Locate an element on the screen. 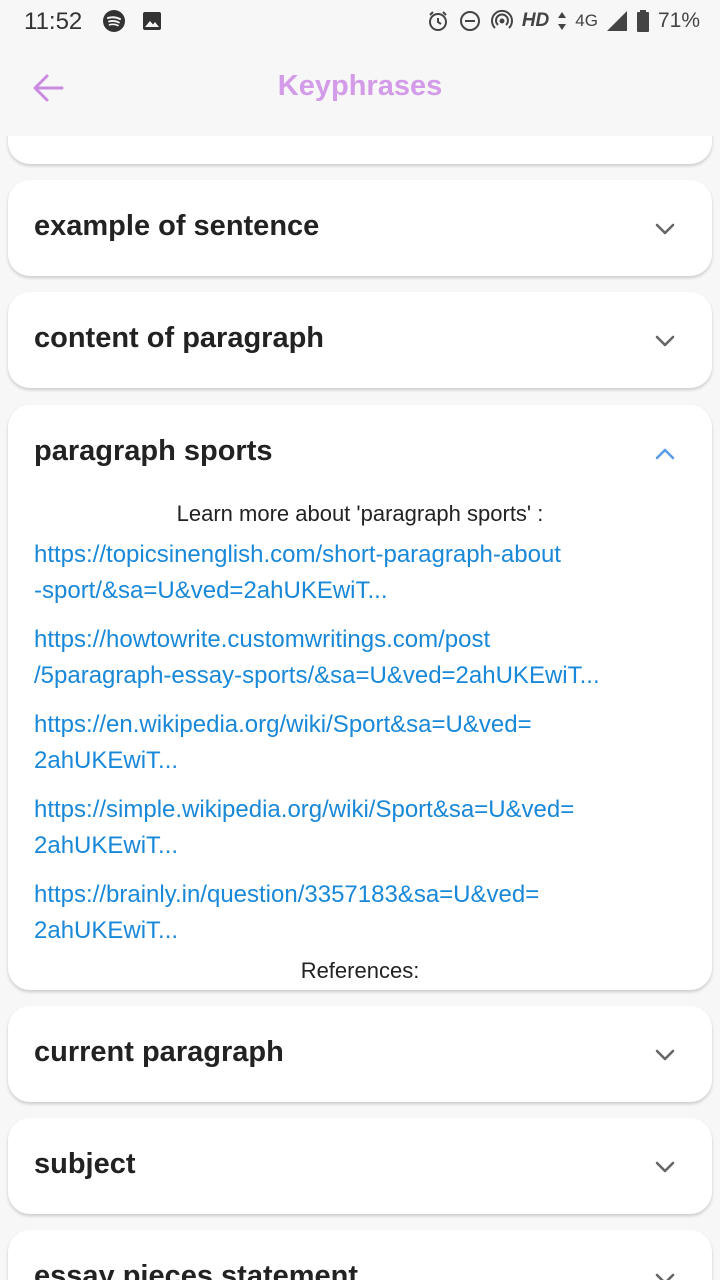 Image resolution: width=720 pixels, height=1280 pixels. image-icon is located at coordinates (152, 21).